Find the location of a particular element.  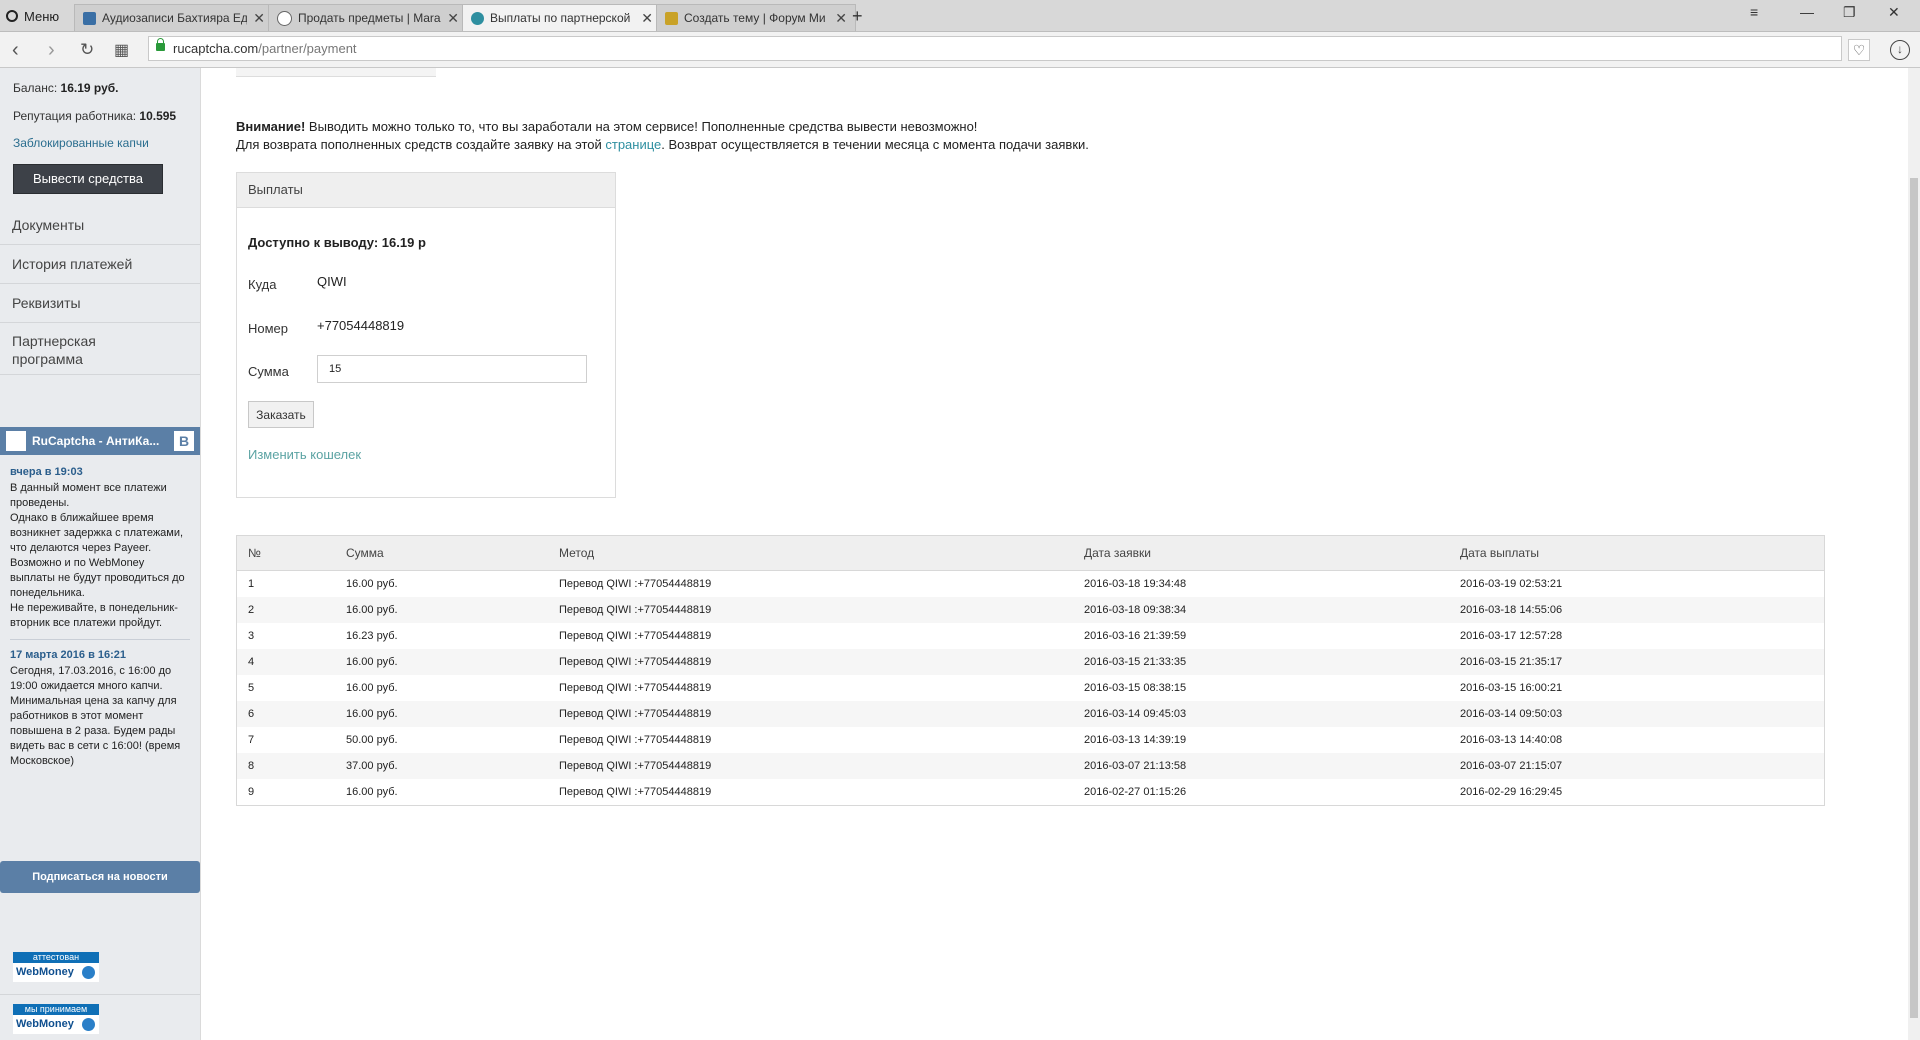

opera-logo-icon is located at coordinates (12, 16).